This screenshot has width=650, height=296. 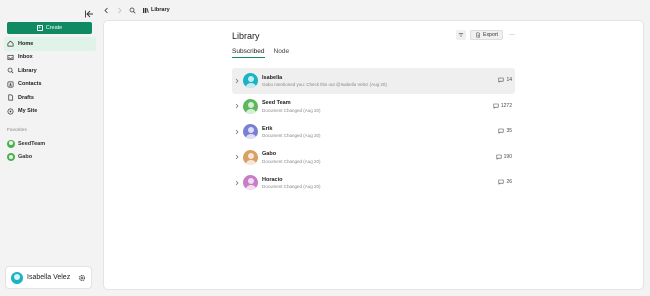 What do you see at coordinates (10, 57) in the screenshot?
I see `inbox-icon` at bounding box center [10, 57].